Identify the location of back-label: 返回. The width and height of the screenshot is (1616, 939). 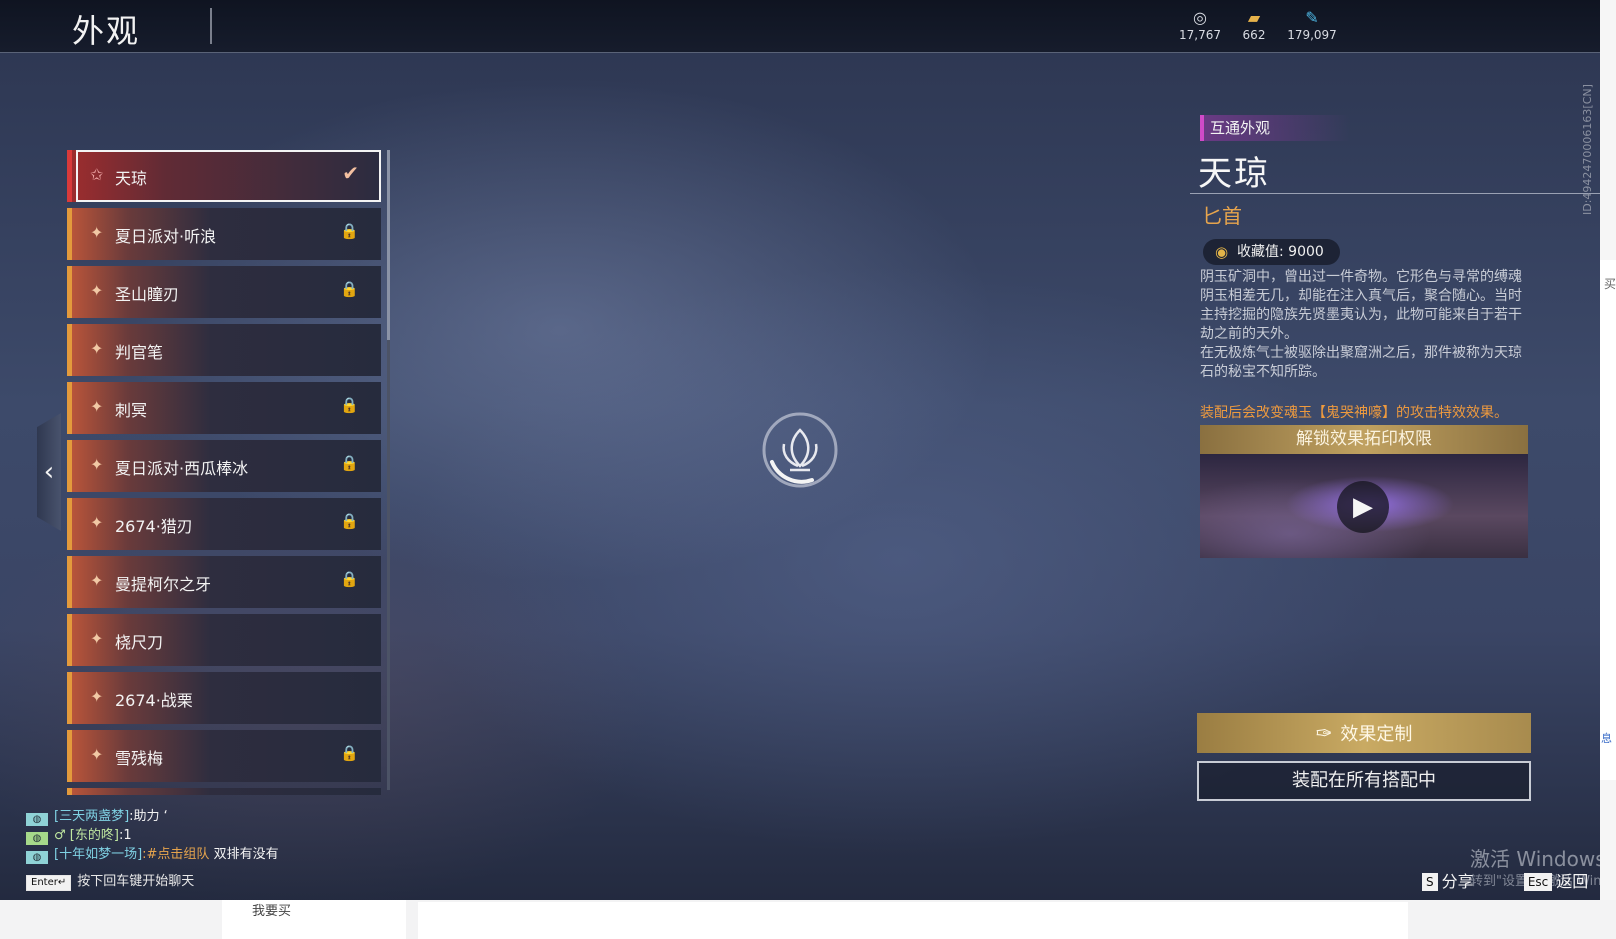
(1572, 881).